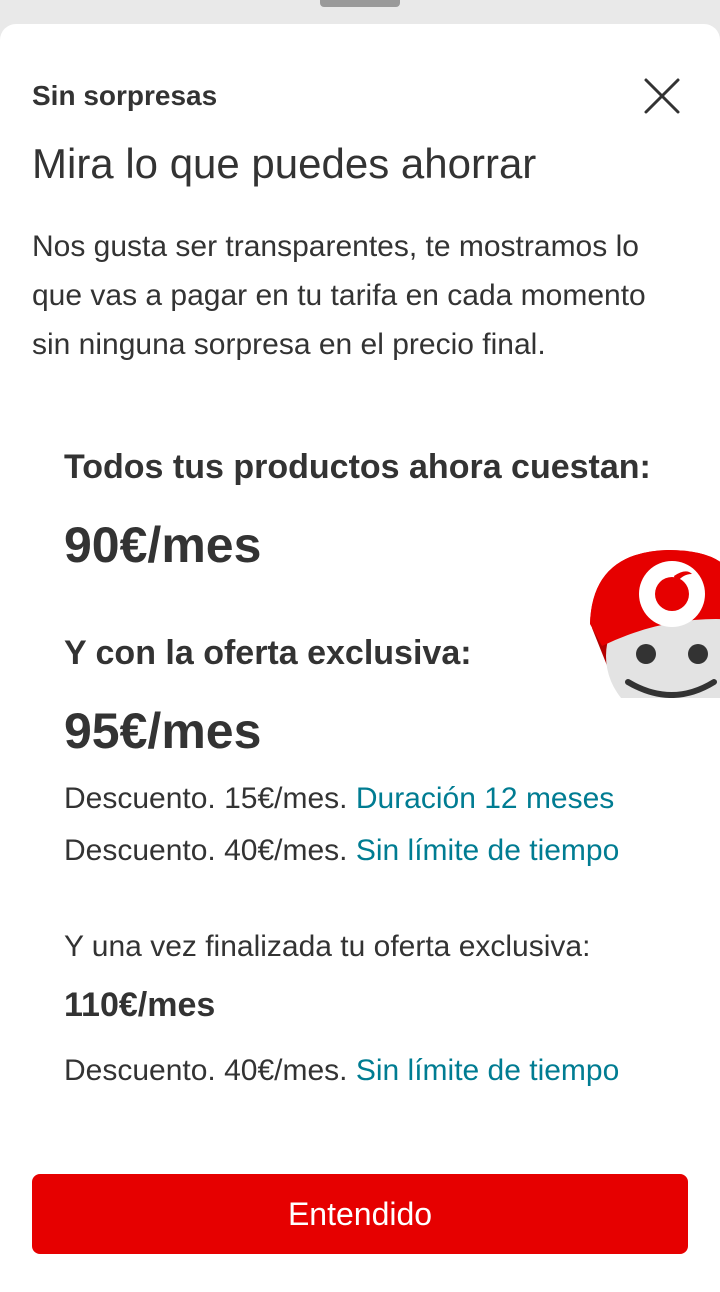 This screenshot has height=1292, width=720. I want to click on offer-price-label: Y con la oferta exclusiva:, so click(268, 653).